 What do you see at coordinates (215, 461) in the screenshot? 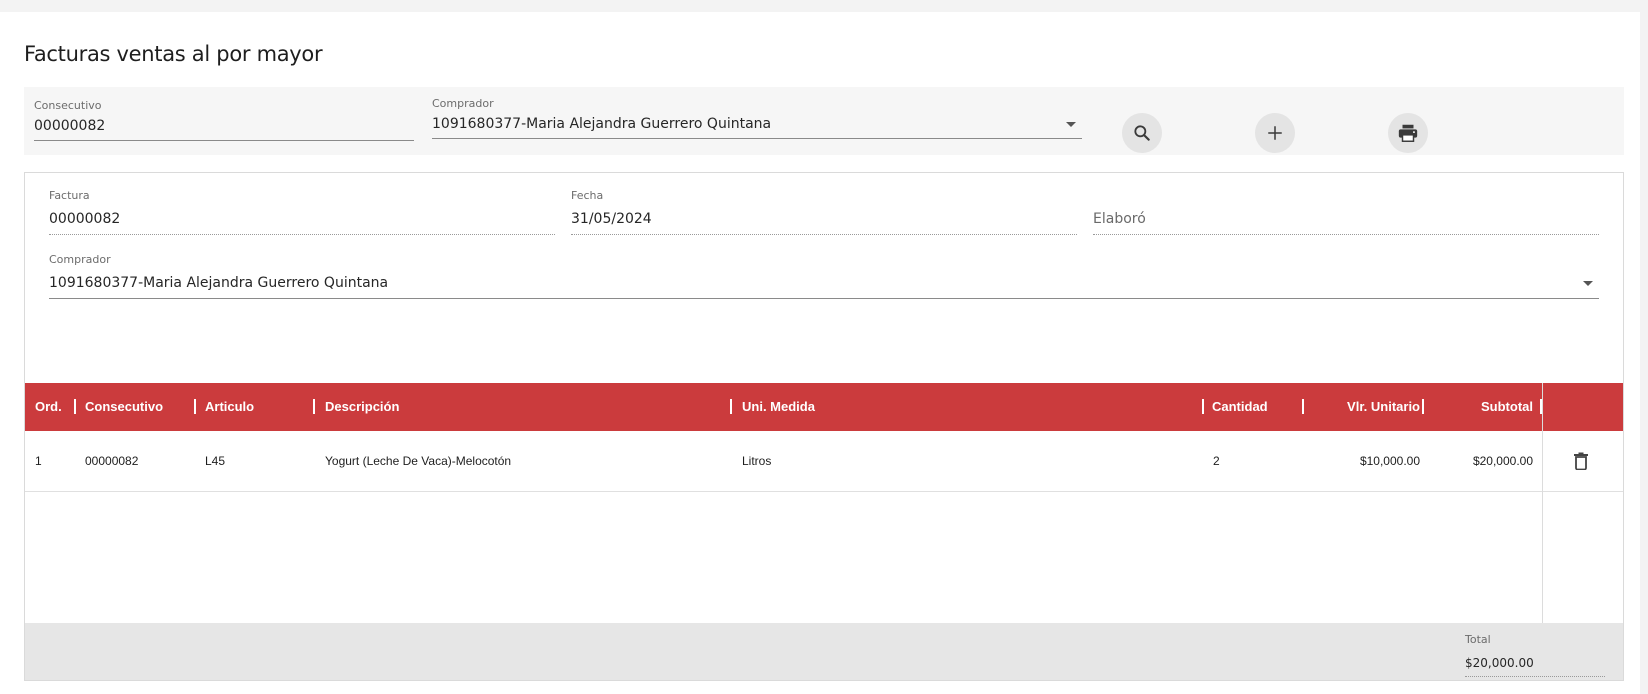
I see `cell-articulo: L45` at bounding box center [215, 461].